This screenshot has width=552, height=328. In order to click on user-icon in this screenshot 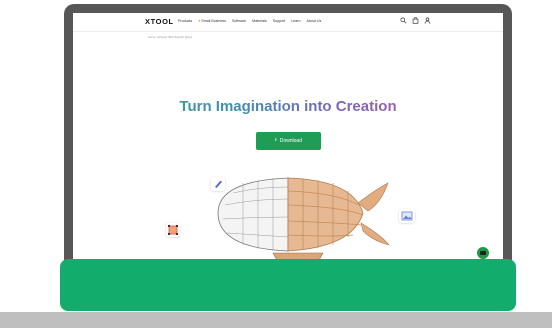, I will do `click(427, 20)`.